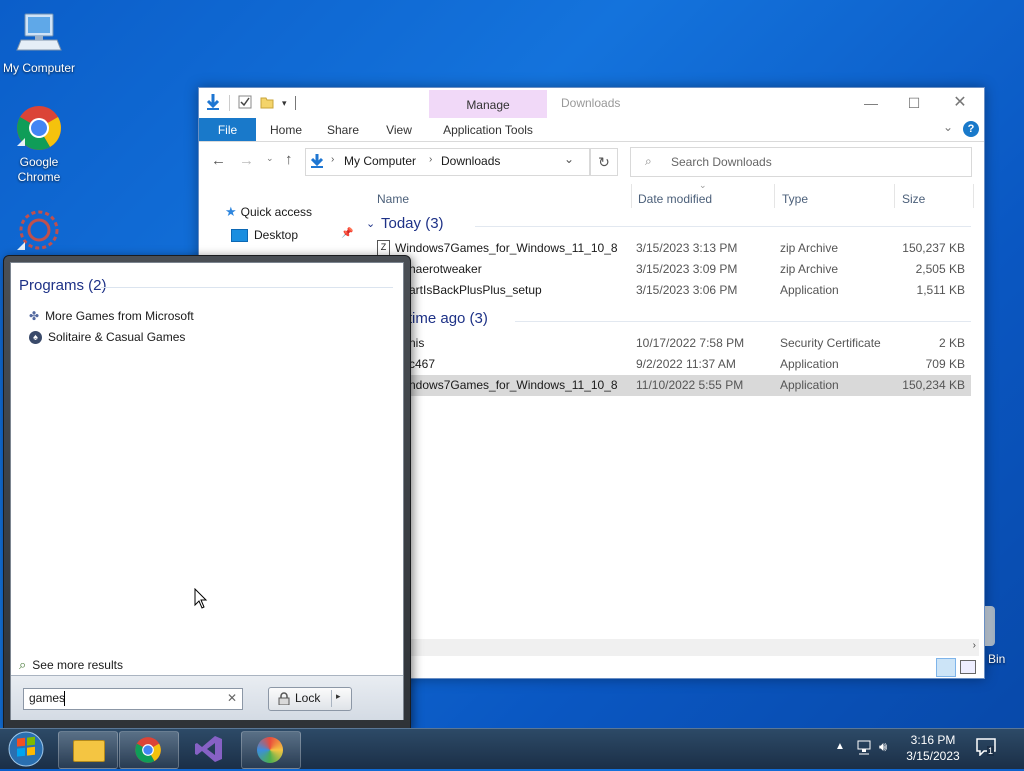  Describe the element at coordinates (971, 129) in the screenshot. I see `help-icon: ?` at that location.